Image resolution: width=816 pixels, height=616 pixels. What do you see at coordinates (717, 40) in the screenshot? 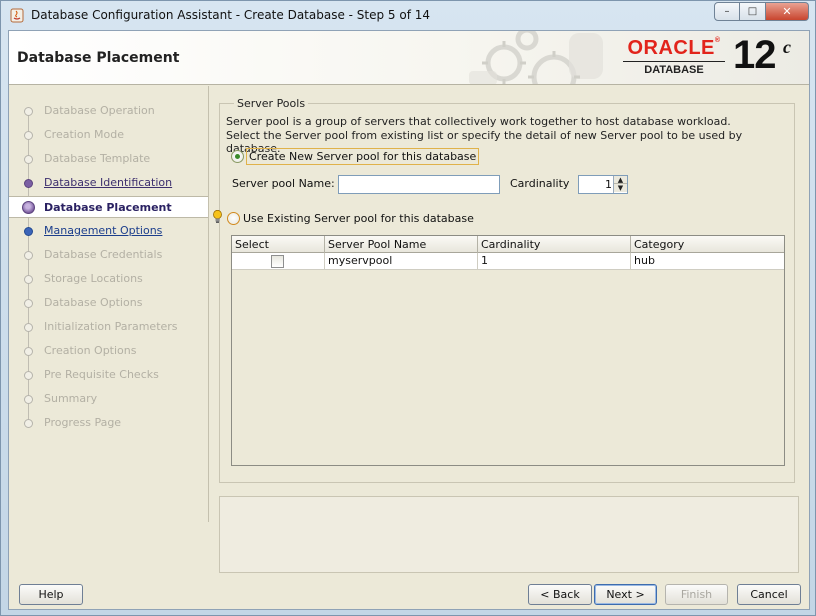
I see `registered-mark: ®` at bounding box center [717, 40].